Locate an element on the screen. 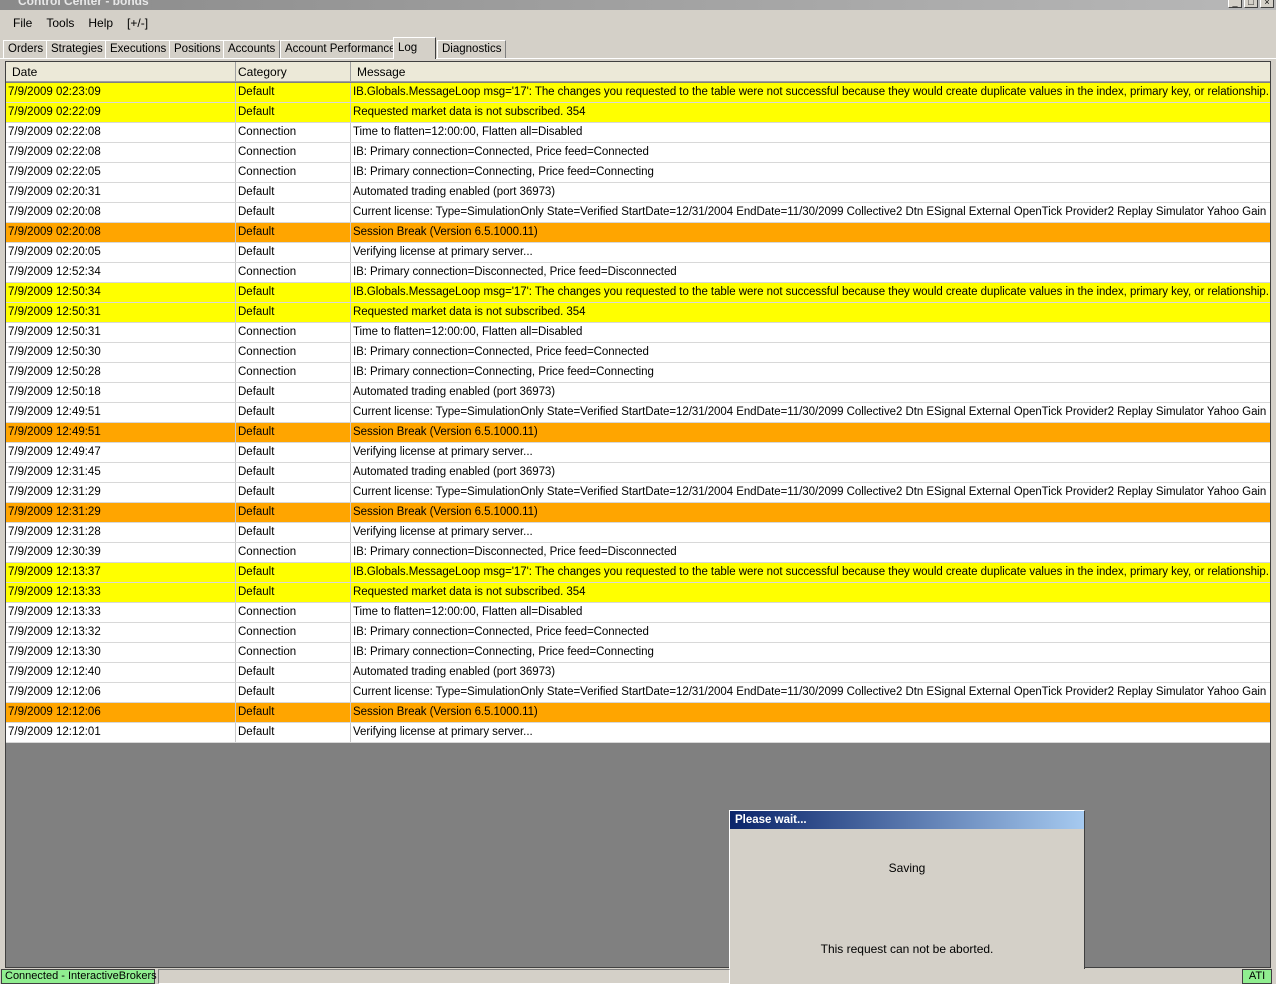  row-date-cell: 7/9/2009 12:13:37 is located at coordinates (121, 572).